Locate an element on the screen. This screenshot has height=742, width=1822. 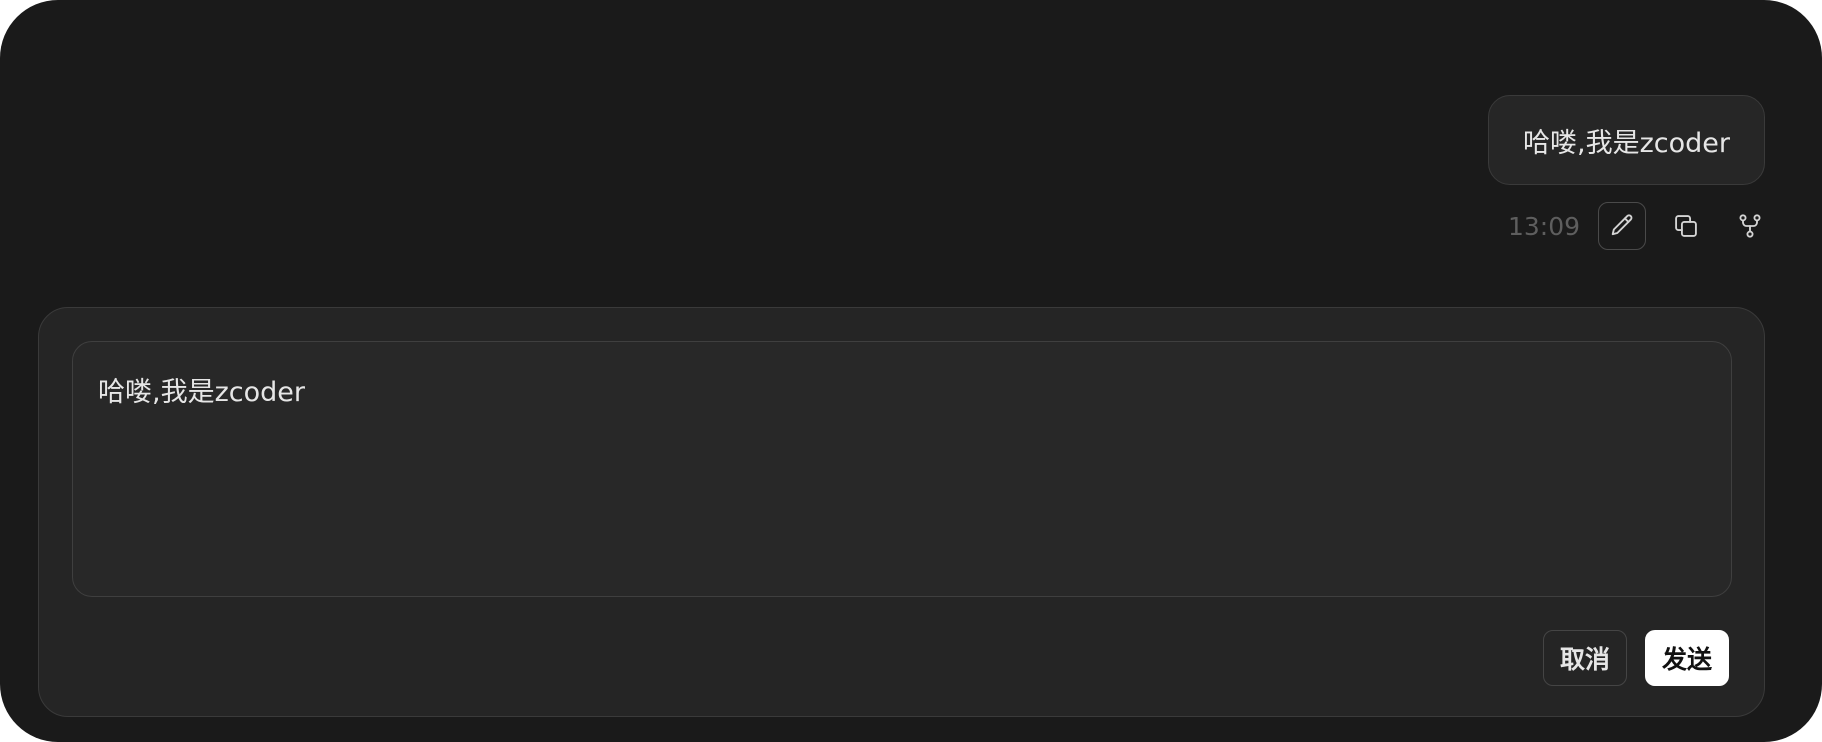
copy-message-button is located at coordinates (1686, 226).